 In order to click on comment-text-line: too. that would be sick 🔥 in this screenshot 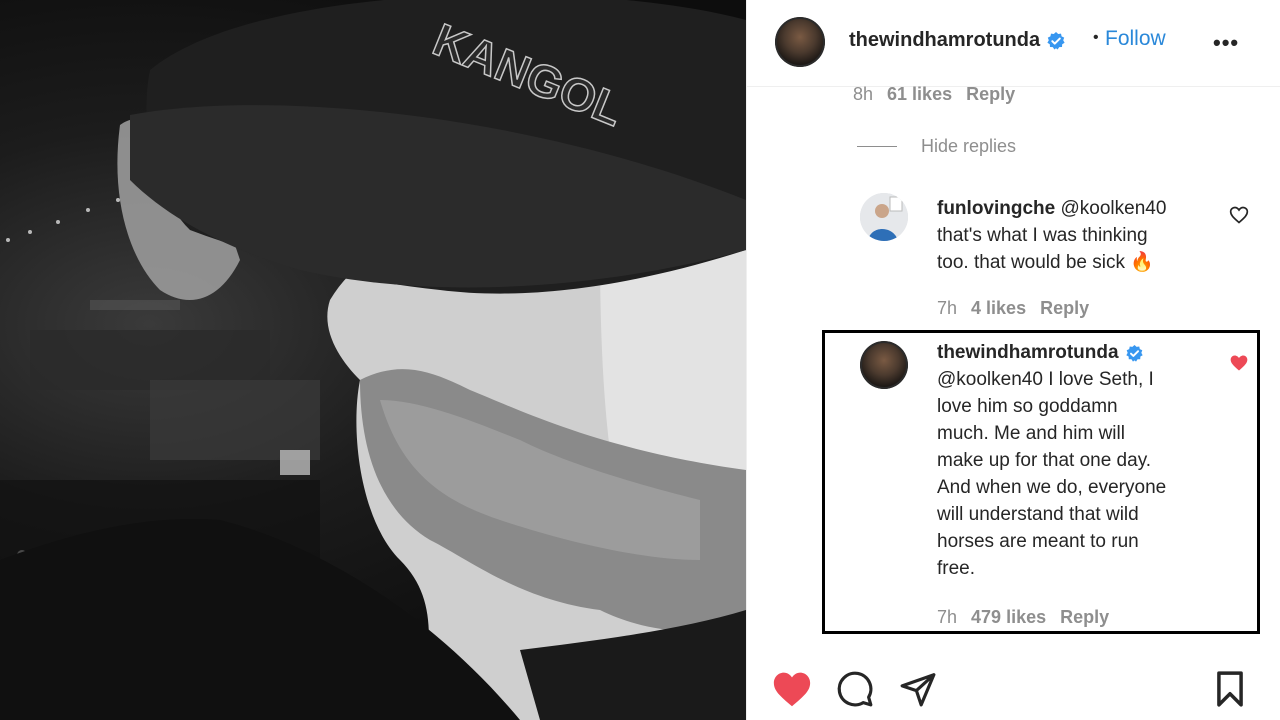, I will do `click(1045, 262)`.